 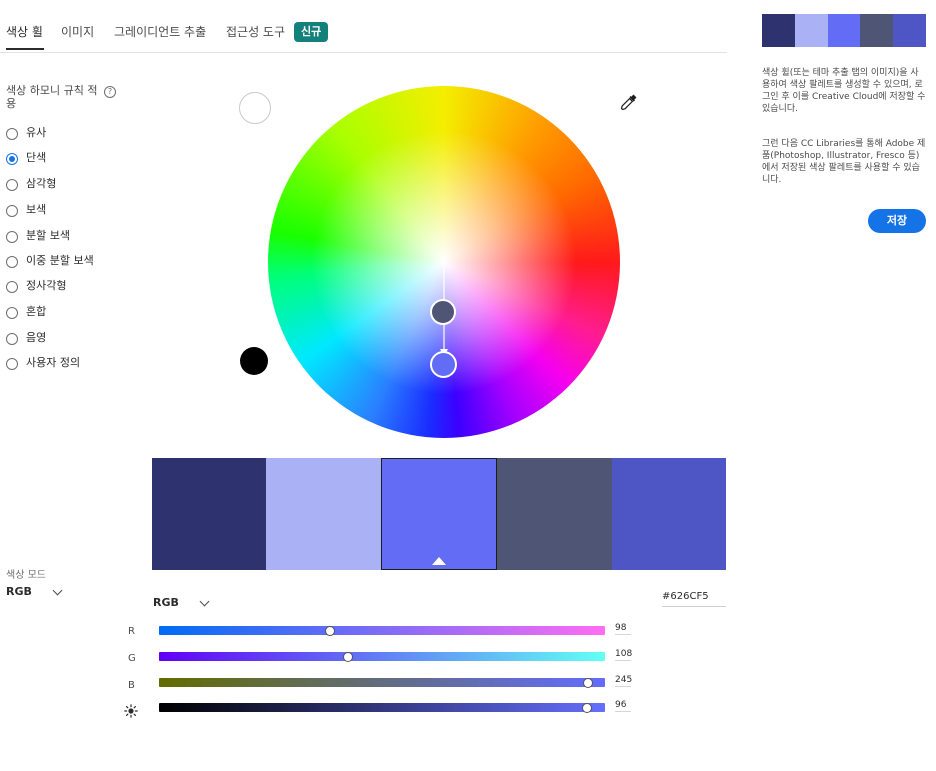 I want to click on slider-value-input: 108, so click(x=623, y=655).